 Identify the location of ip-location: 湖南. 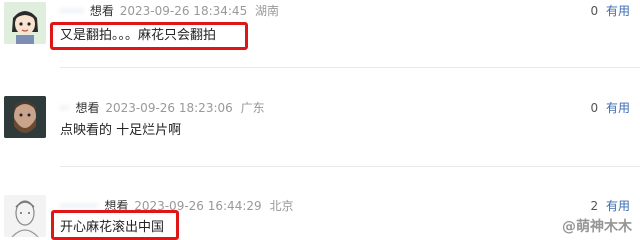
(267, 11).